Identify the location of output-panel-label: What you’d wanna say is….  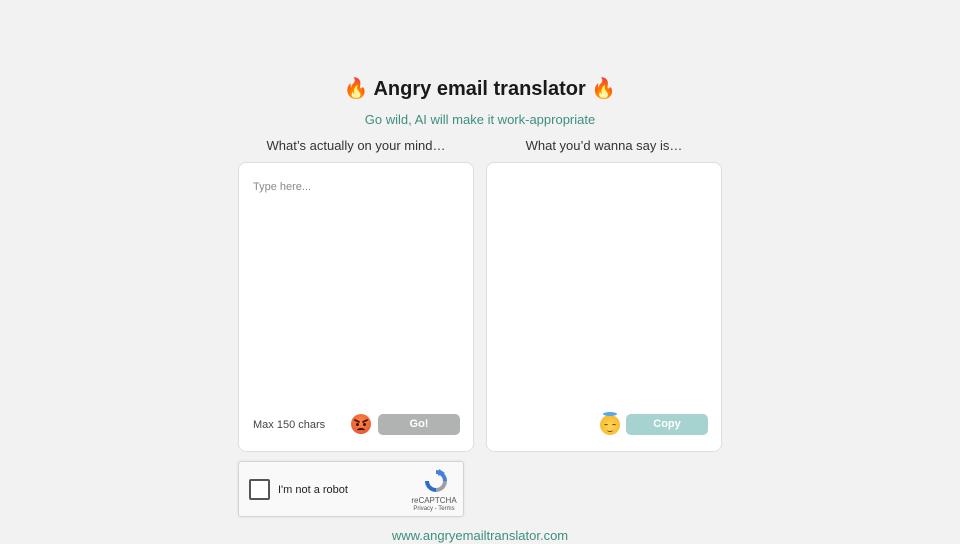
(604, 145).